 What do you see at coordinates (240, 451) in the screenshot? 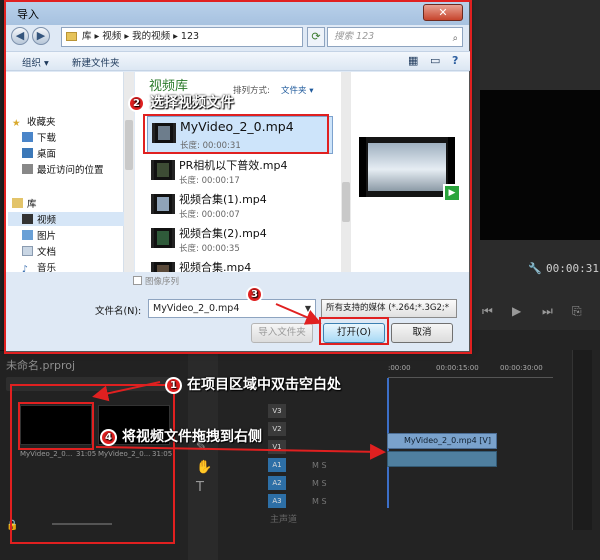
I see `arrow-step4` at bounding box center [240, 451].